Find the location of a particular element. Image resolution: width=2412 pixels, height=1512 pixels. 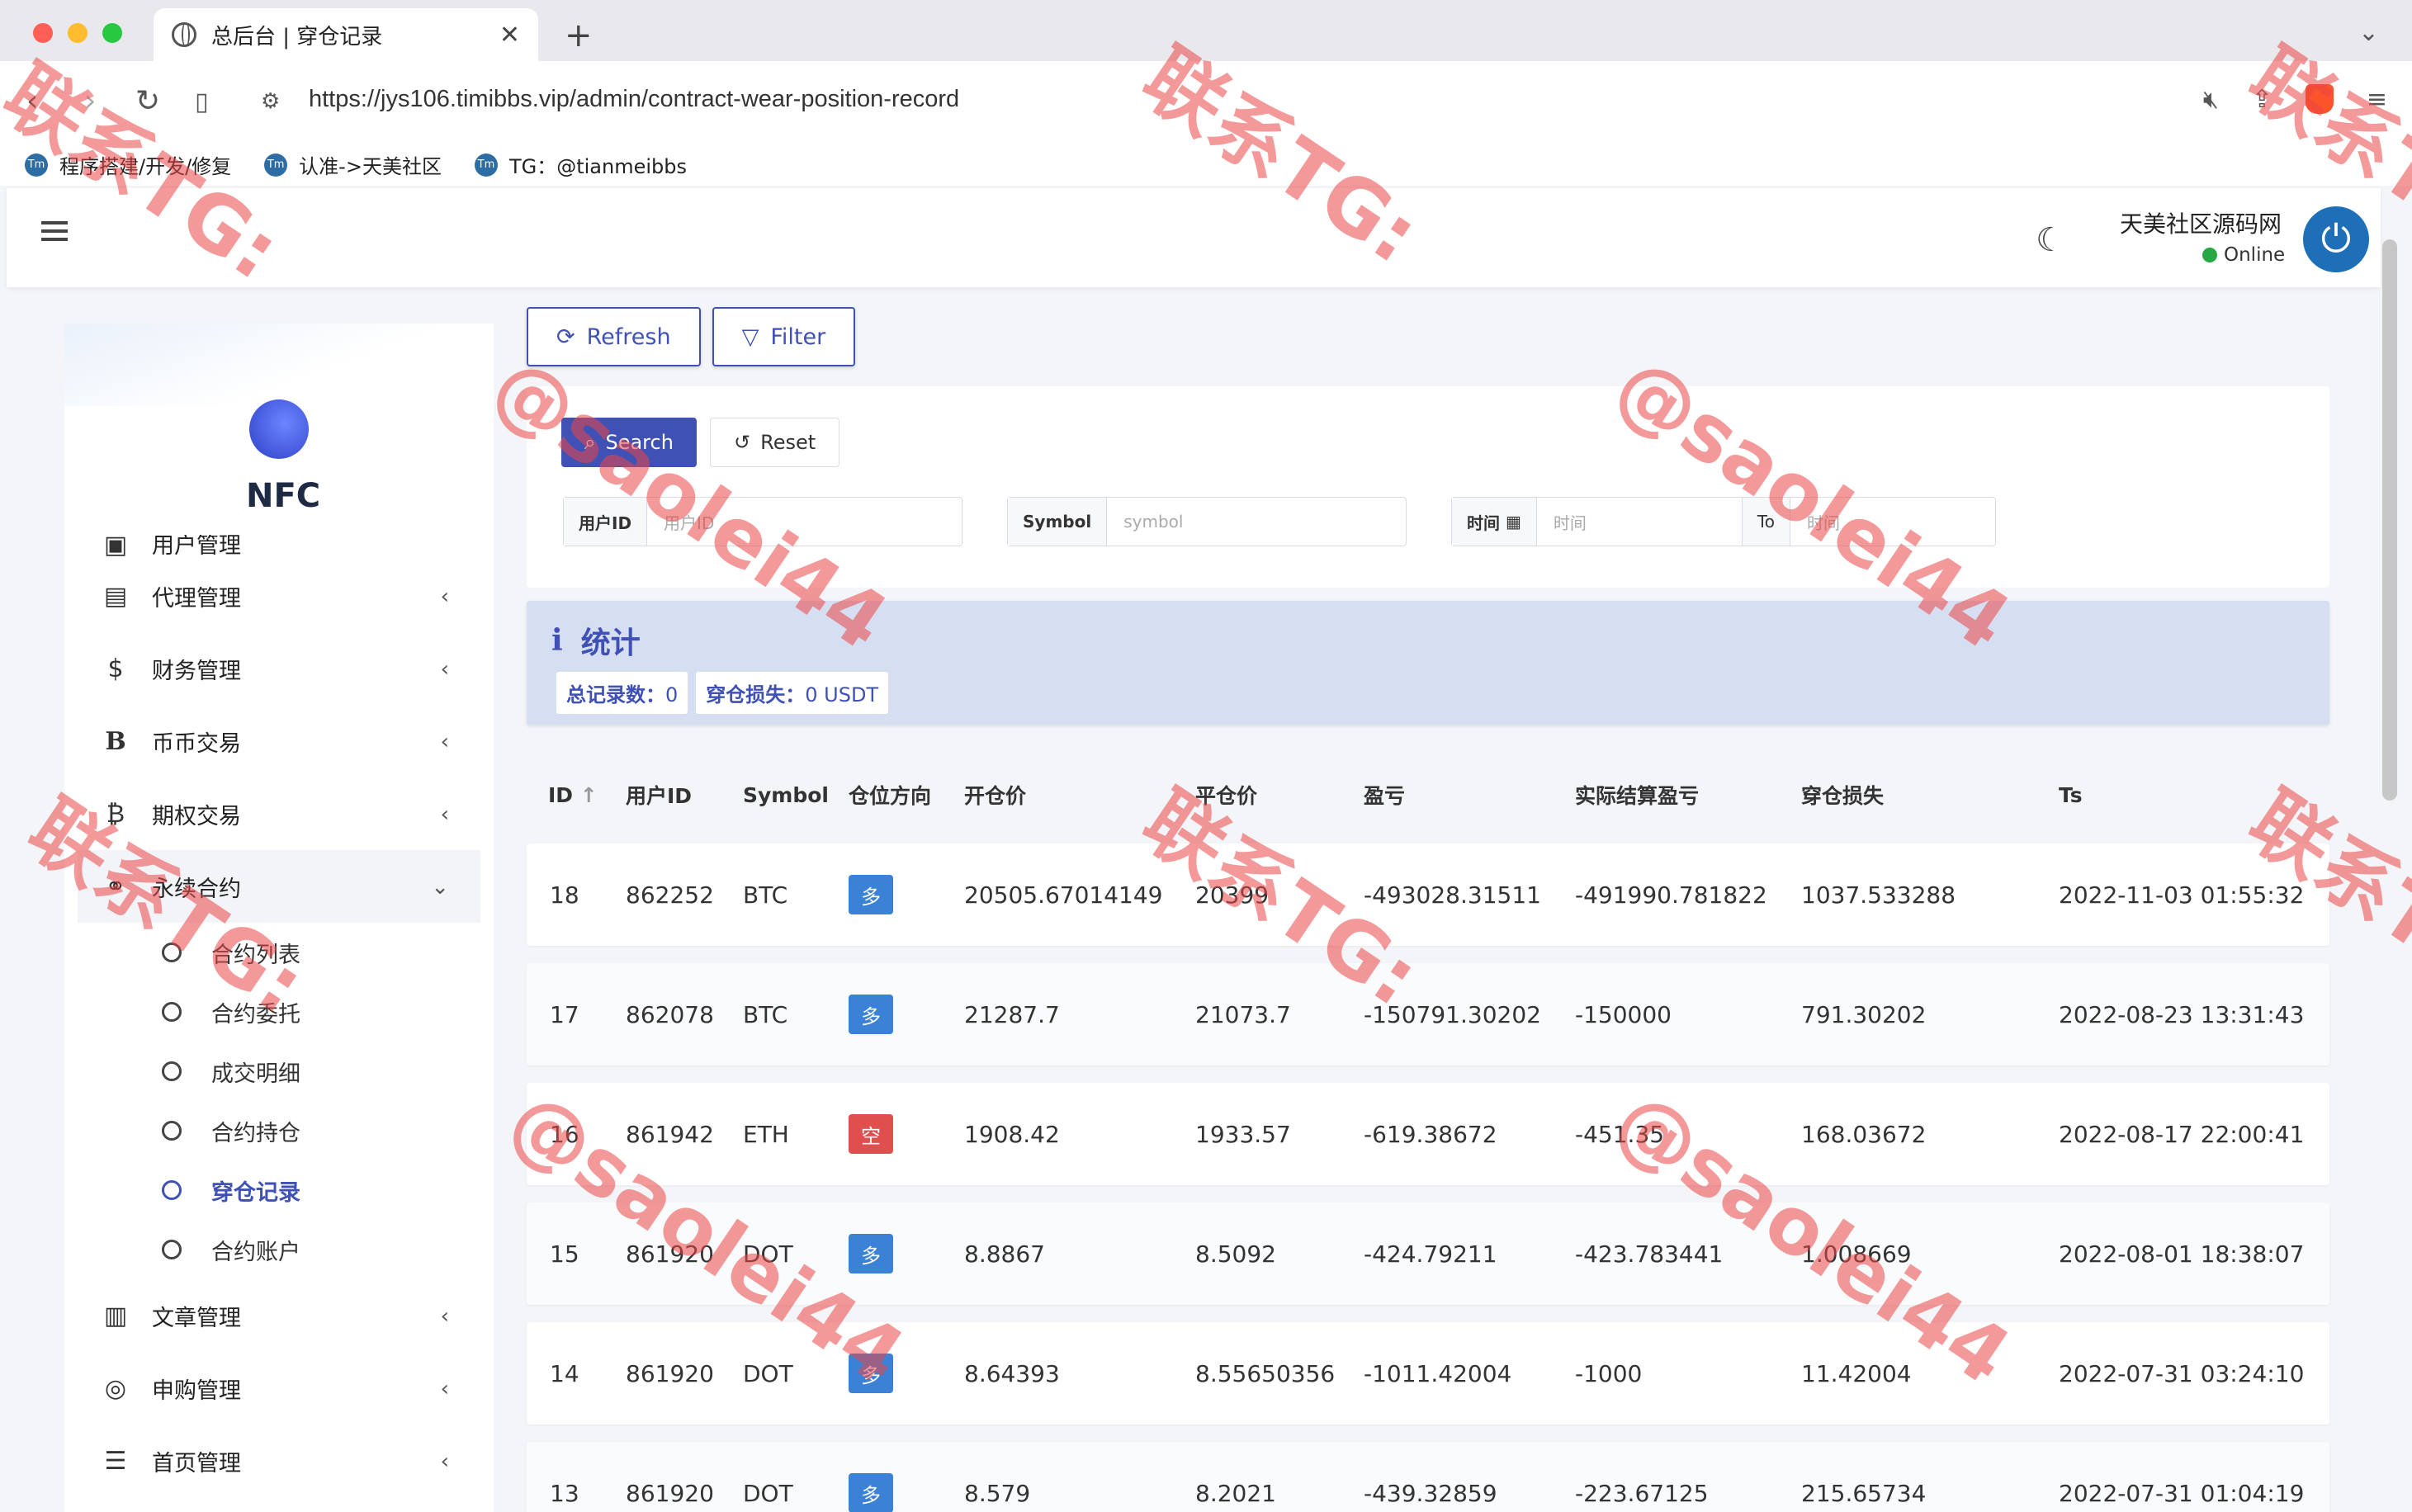

stats-title: i 统计 is located at coordinates (596, 640).